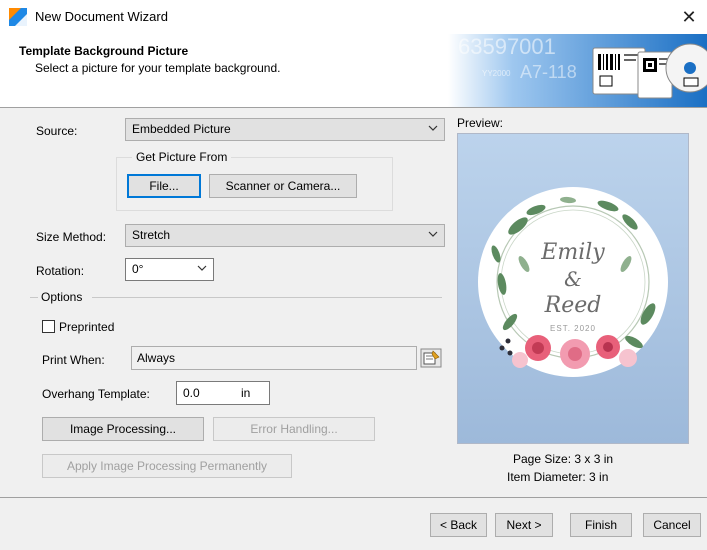 This screenshot has width=707, height=550. Describe the element at coordinates (431, 358) in the screenshot. I see `expression-editor-icon` at that location.